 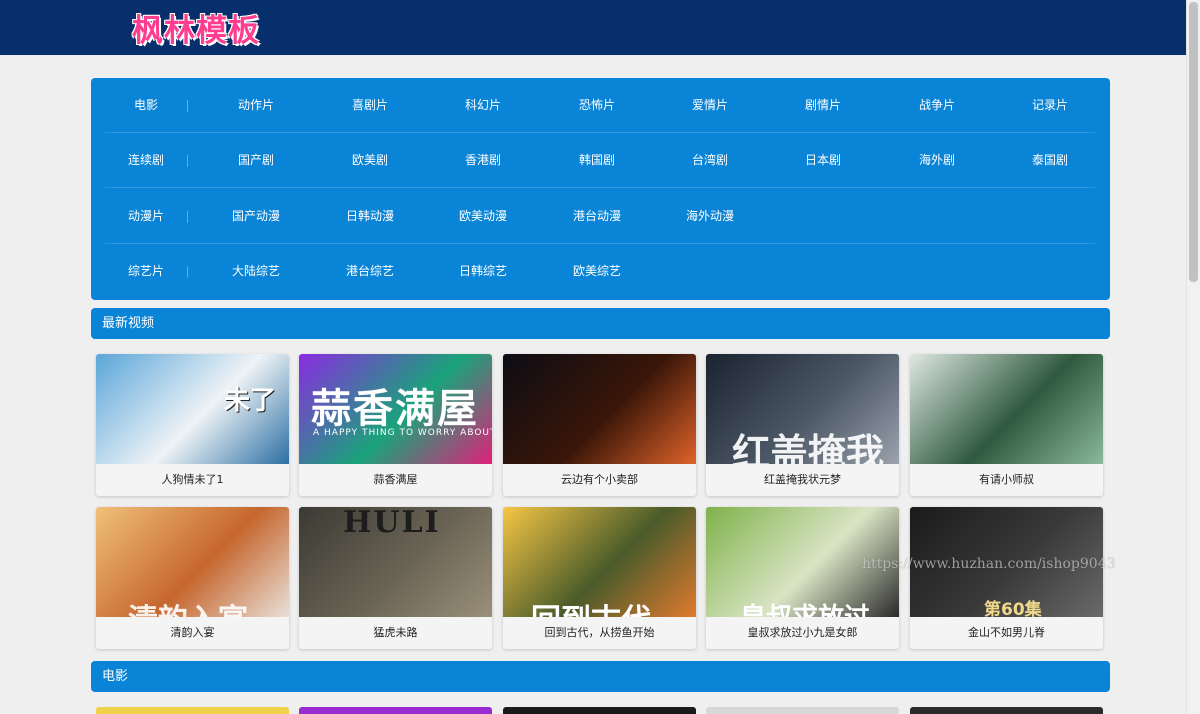 I want to click on nav-link: 大陆综艺, so click(x=256, y=271).